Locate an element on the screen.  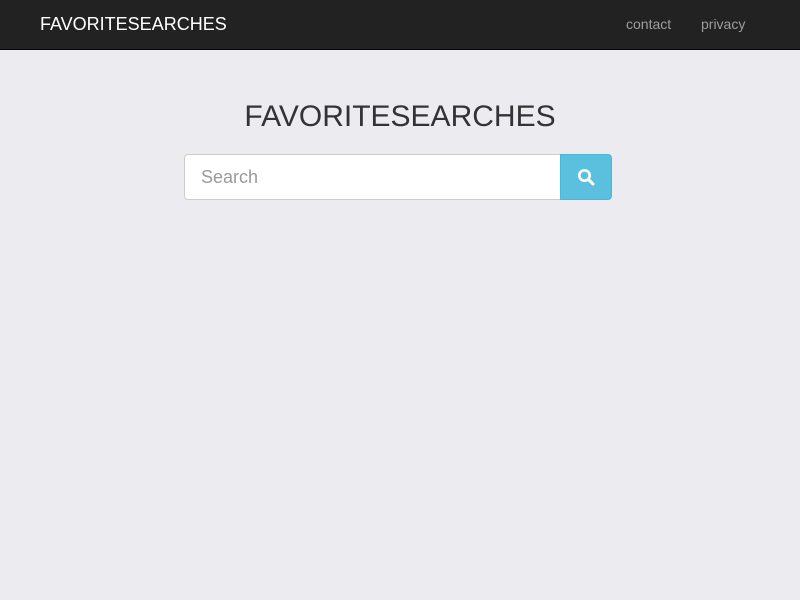
search-input is located at coordinates (372, 177).